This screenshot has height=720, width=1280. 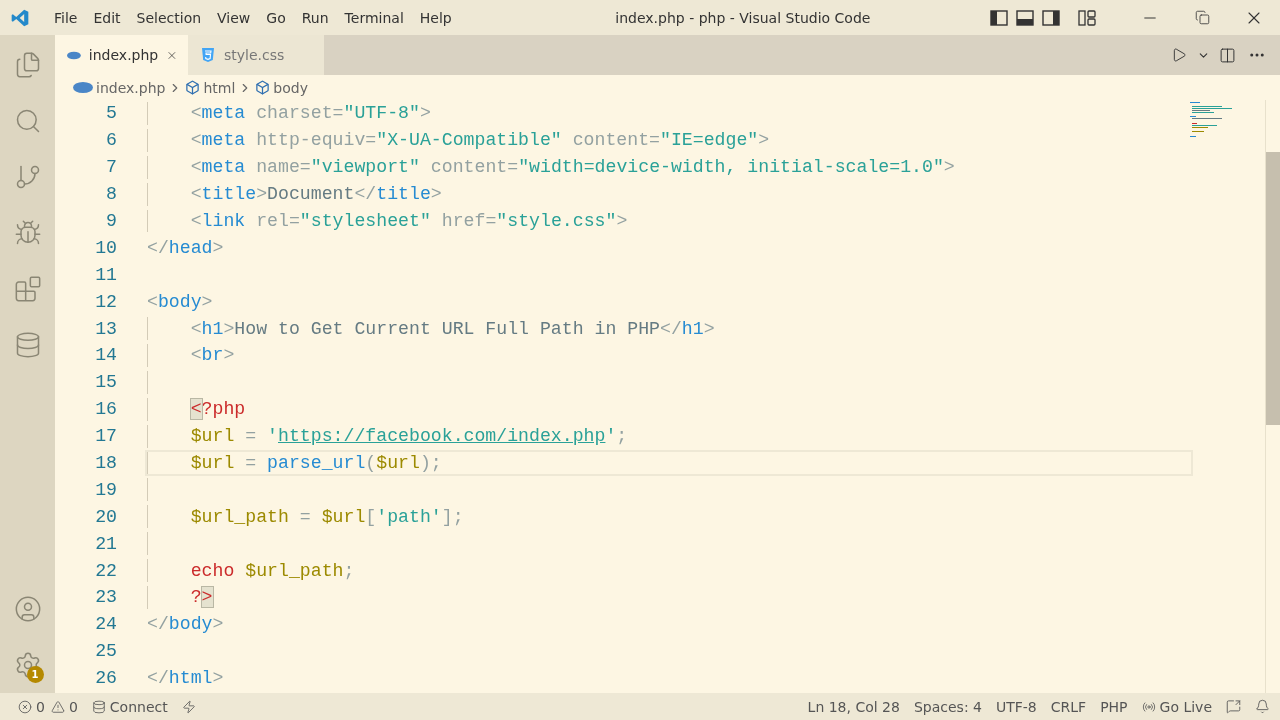 I want to click on feedback-icon, so click(x=1233, y=706).